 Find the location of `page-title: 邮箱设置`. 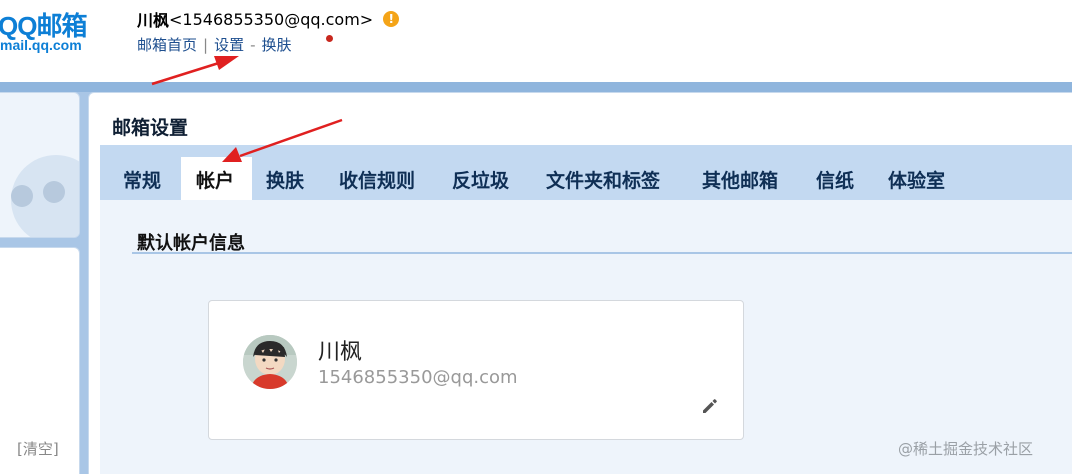

page-title: 邮箱设置 is located at coordinates (150, 128).